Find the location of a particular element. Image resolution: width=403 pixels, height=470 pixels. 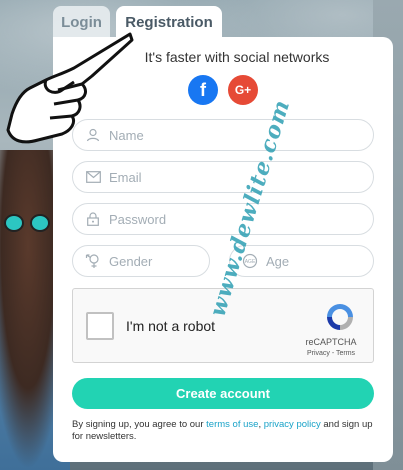

terms-of-use-link: terms of use is located at coordinates (232, 424).